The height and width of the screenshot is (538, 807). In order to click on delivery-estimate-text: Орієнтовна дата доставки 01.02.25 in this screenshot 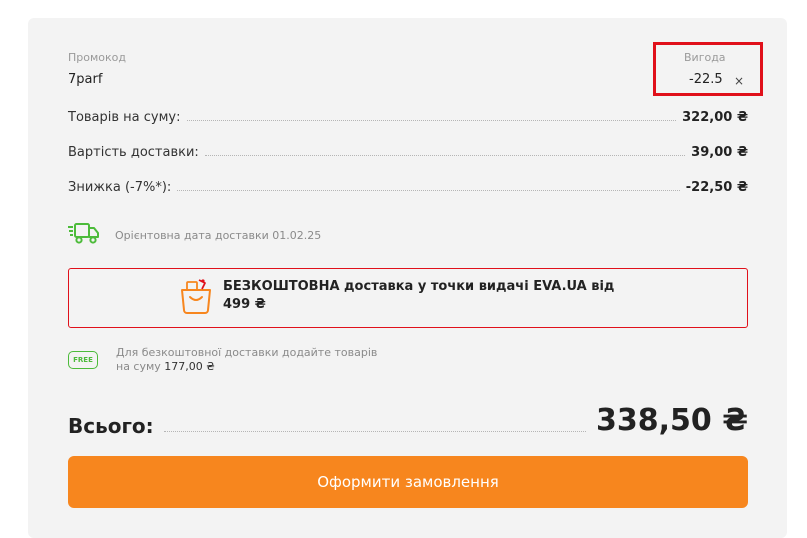, I will do `click(218, 235)`.